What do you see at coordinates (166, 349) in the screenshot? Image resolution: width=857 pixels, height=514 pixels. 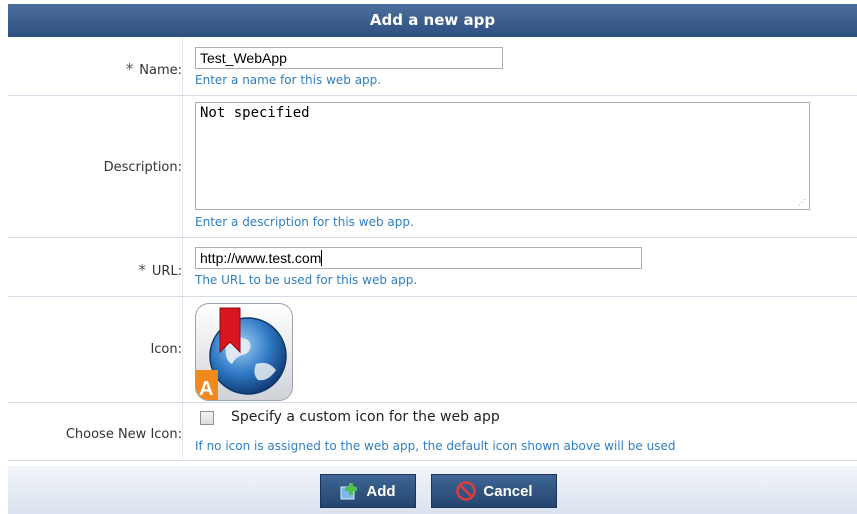 I see `icon-label: Icon:` at bounding box center [166, 349].